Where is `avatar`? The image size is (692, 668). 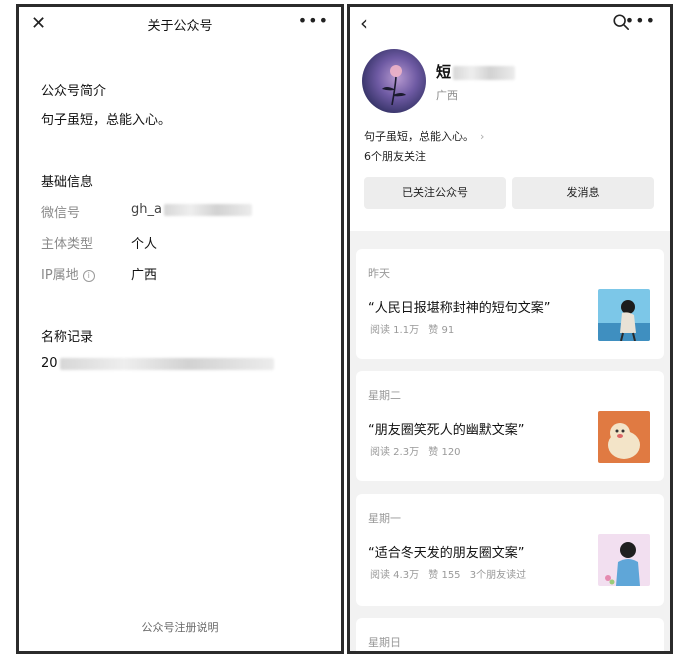 avatar is located at coordinates (394, 81).